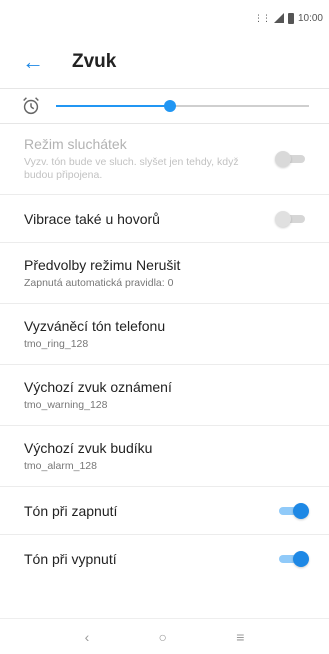  I want to click on signal-dots-icon: ⋮⋮, so click(262, 17).